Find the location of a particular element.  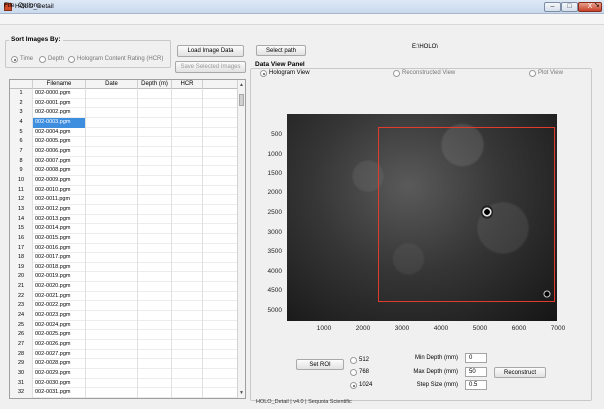

table-row: 7 002-0006.pgm is located at coordinates (124, 151).